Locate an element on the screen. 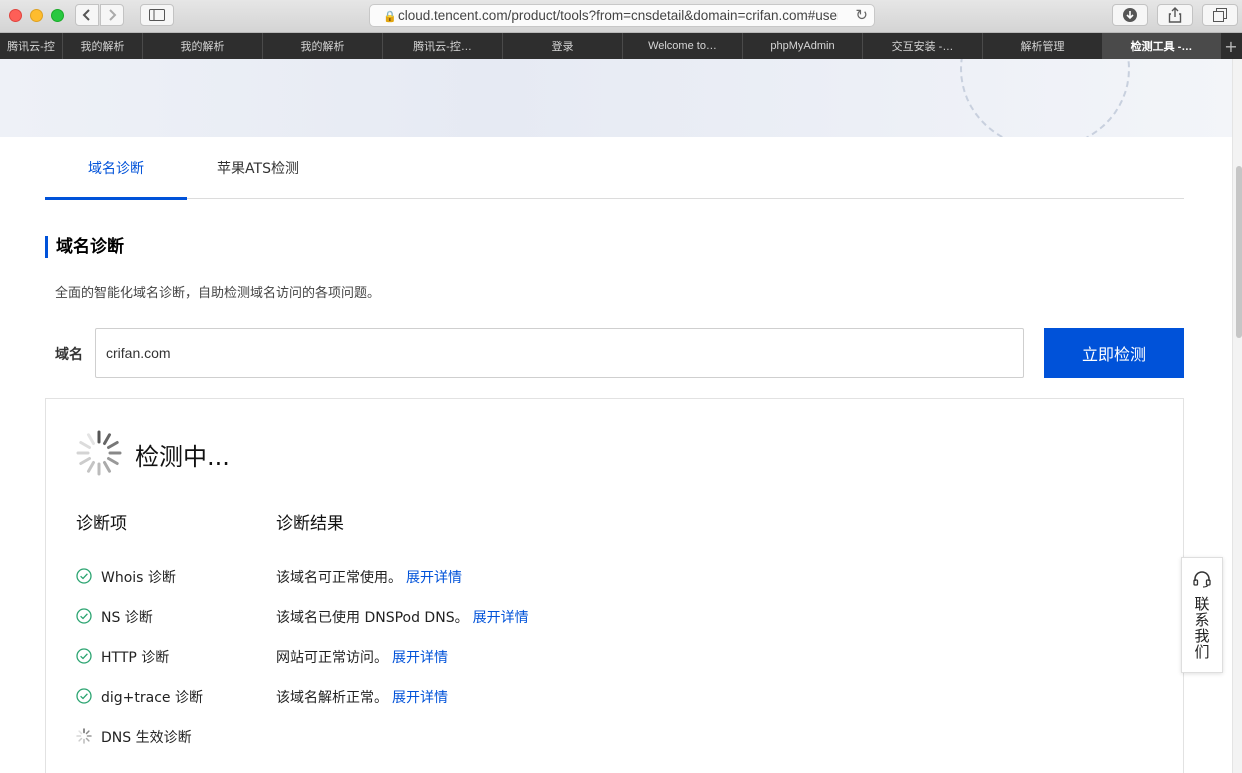  domain-input is located at coordinates (559, 353).